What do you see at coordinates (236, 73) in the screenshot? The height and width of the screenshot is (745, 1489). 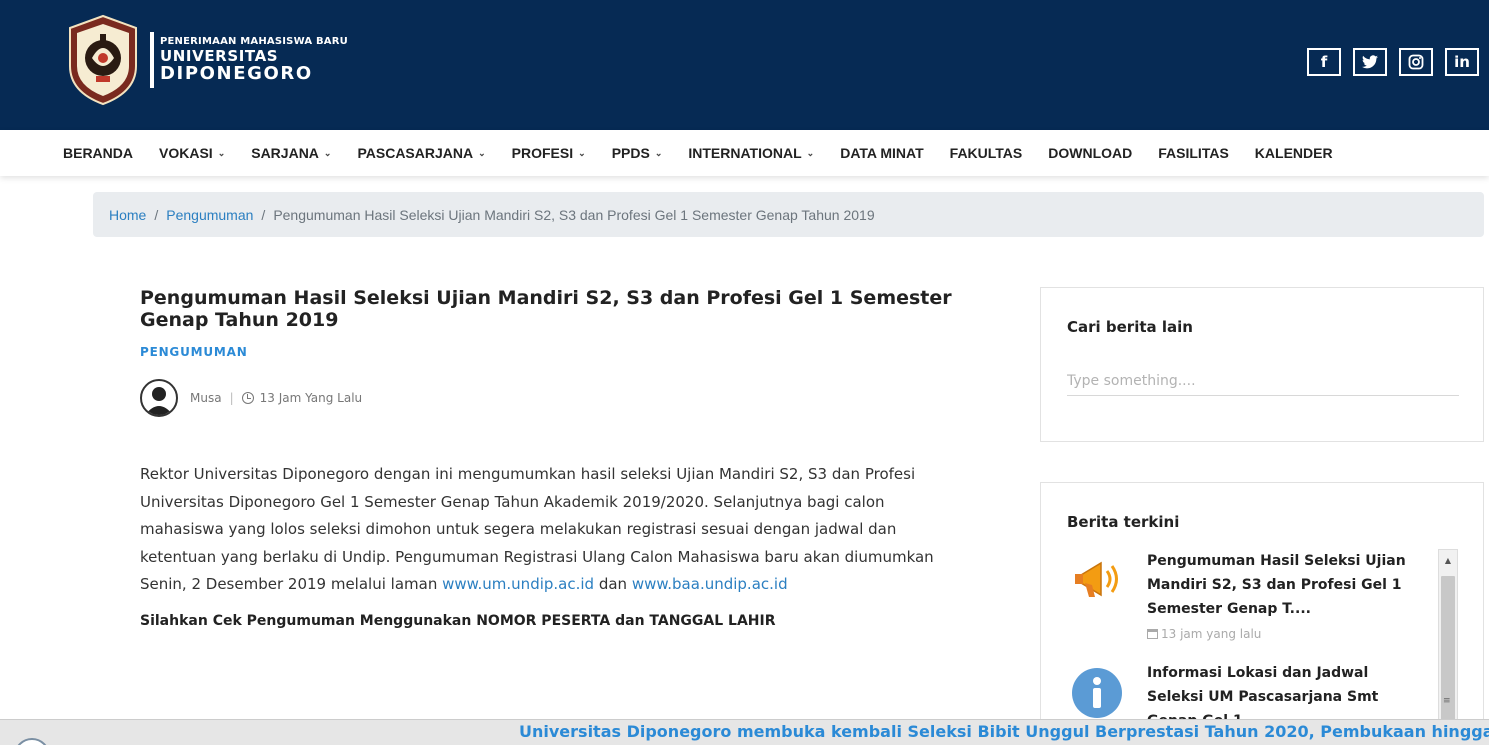 I see `logo-line-3: DIPONEGORO` at bounding box center [236, 73].